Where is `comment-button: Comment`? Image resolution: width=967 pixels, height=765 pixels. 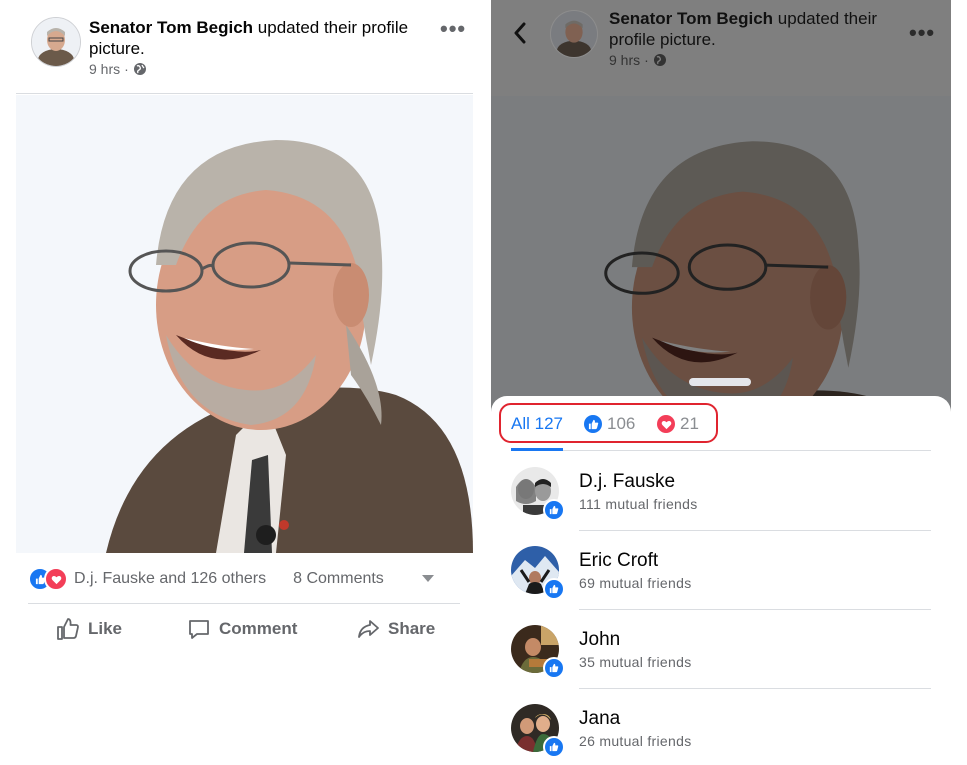 comment-button: Comment is located at coordinates (242, 629).